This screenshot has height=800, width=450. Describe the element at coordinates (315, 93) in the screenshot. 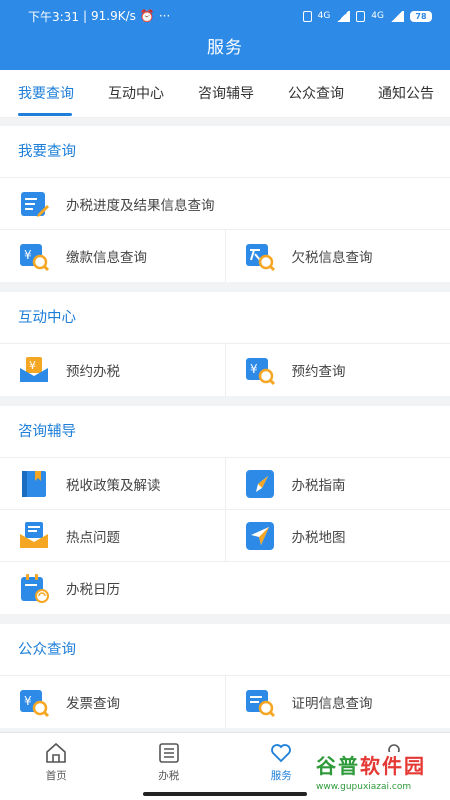

I see `tab-public-query: 公众查询` at that location.